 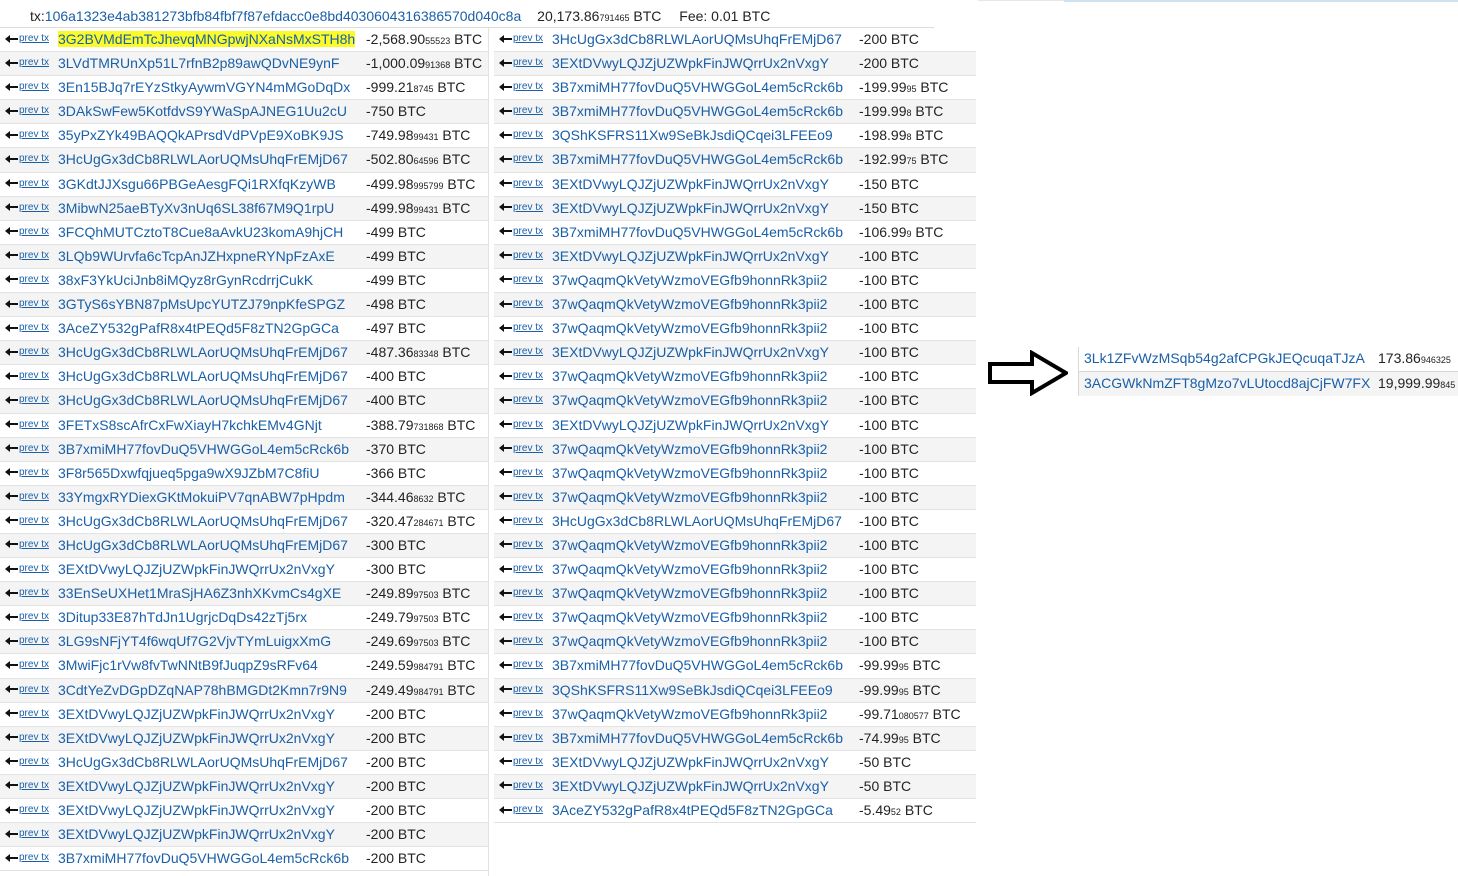 What do you see at coordinates (201, 135) in the screenshot?
I see `input-address-link: 35yPxZYk49BAQQkAPrsdVdPVpE9XoBK9JS` at bounding box center [201, 135].